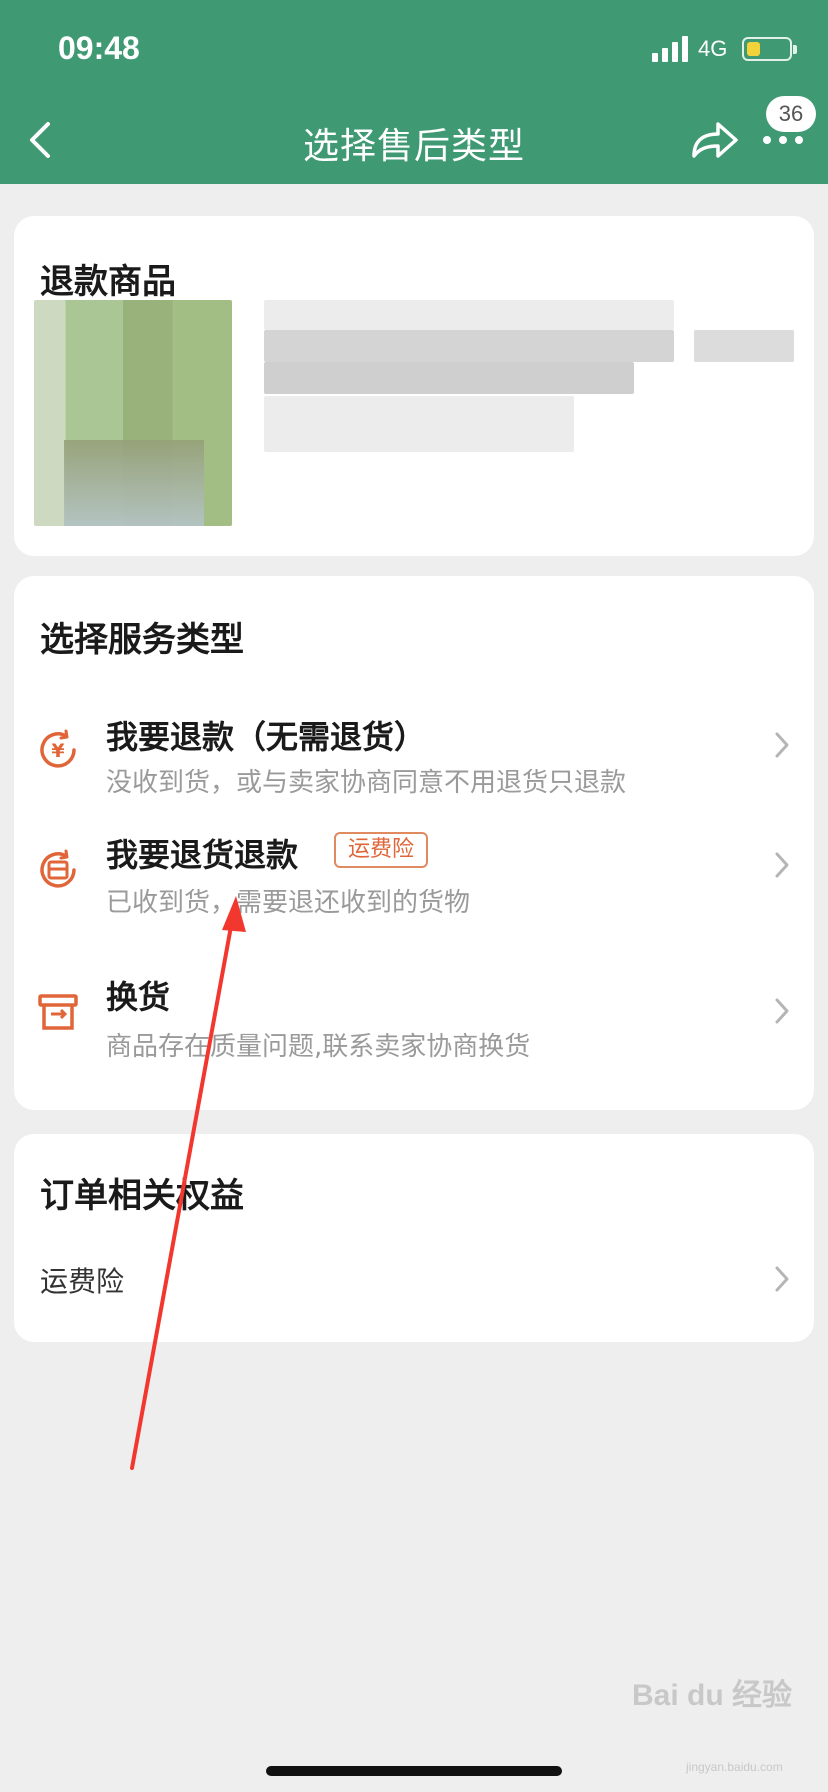 This screenshot has width=828, height=1792. I want to click on freight-insurance-item: 运费险, so click(82, 1280).